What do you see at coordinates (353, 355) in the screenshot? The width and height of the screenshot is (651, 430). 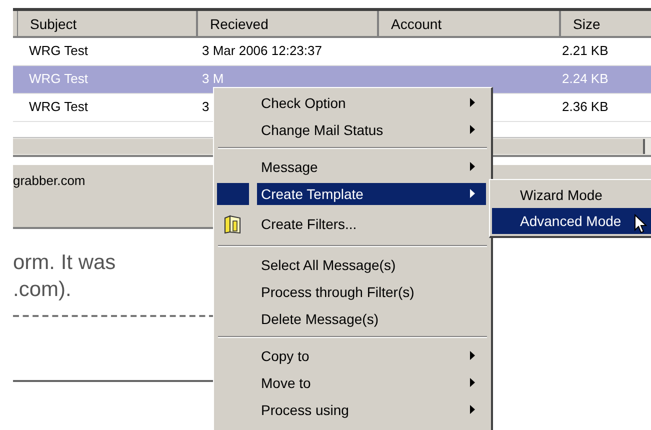 I see `menu-item: Copy to` at bounding box center [353, 355].